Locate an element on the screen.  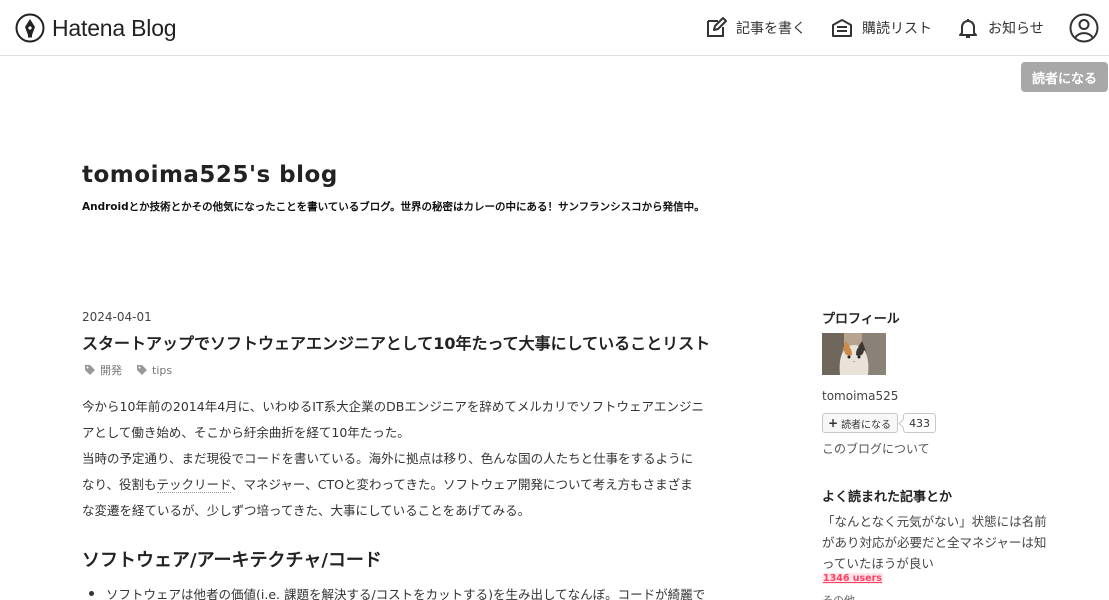
plus-icon: + is located at coordinates (833, 423).